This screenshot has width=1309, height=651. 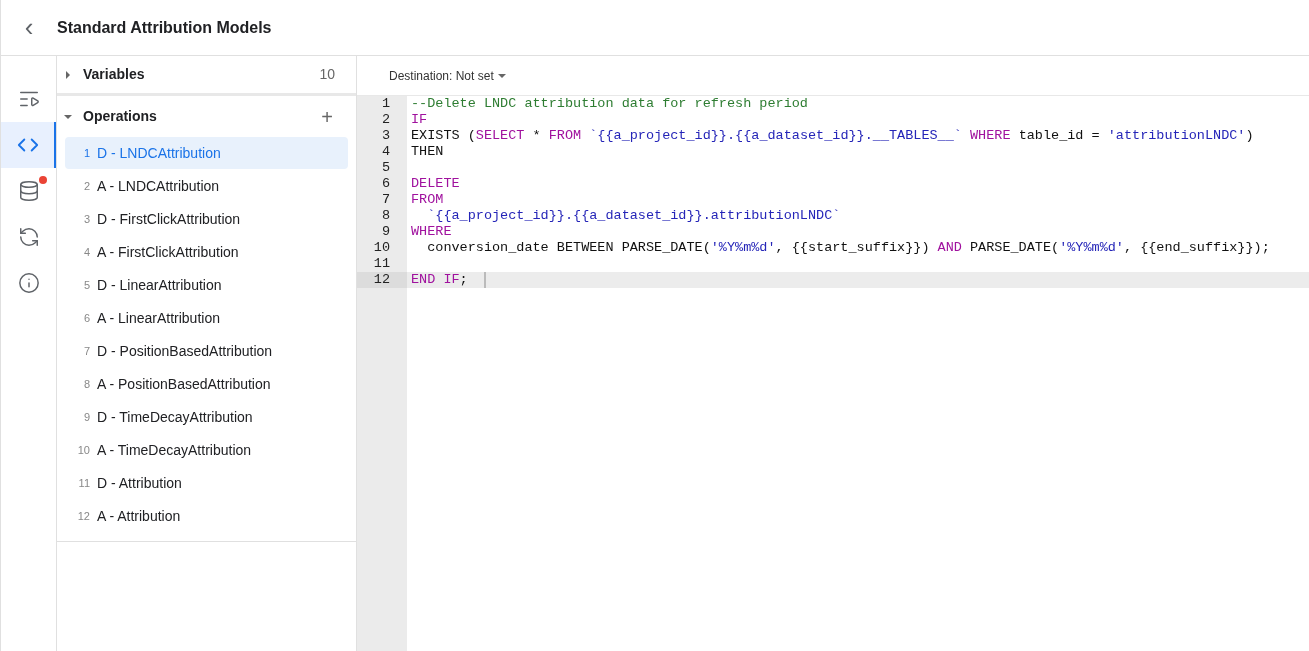 I want to click on line-number: 6, so click(x=385, y=184).